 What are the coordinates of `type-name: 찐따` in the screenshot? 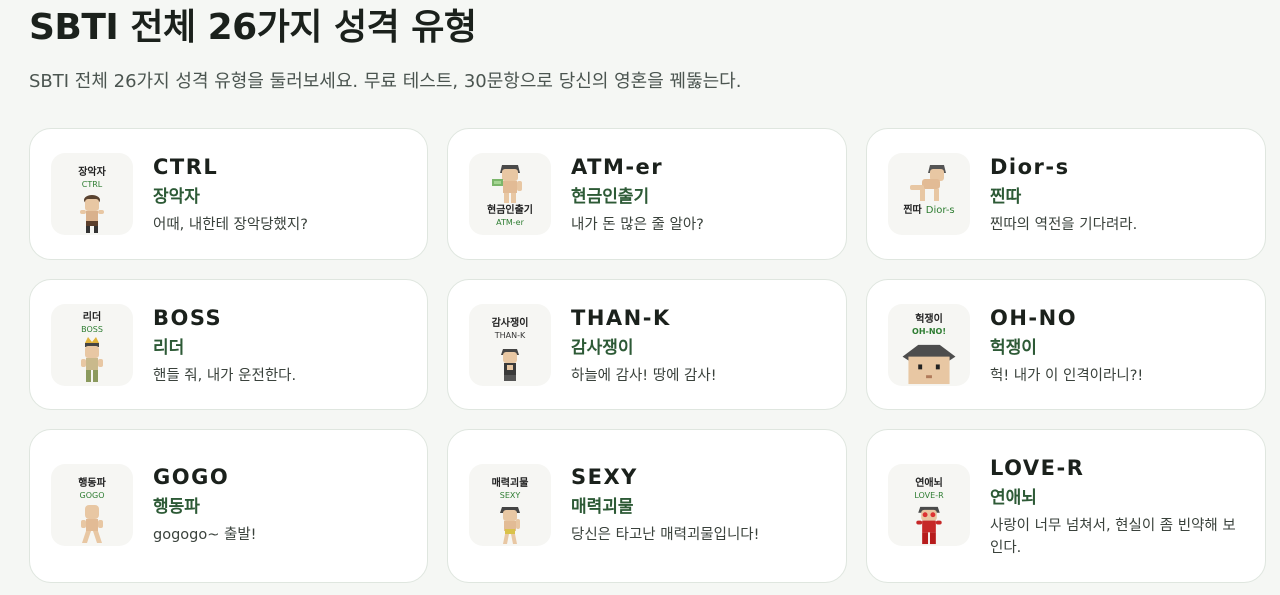 It's located at (1006, 197).